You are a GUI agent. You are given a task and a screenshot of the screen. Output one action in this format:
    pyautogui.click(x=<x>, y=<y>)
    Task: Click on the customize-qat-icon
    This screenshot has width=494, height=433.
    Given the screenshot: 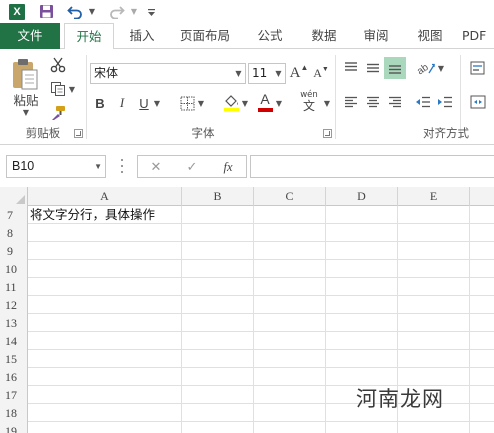 What is the action you would take?
    pyautogui.click(x=151, y=11)
    